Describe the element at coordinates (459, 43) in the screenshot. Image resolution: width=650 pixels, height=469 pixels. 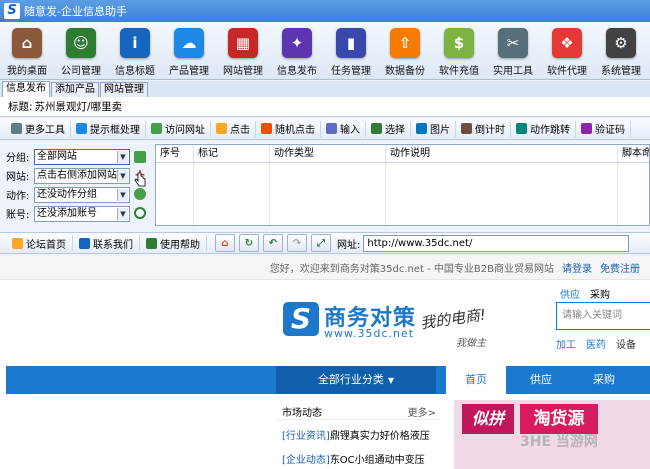
I see `coins-icon: $` at that location.